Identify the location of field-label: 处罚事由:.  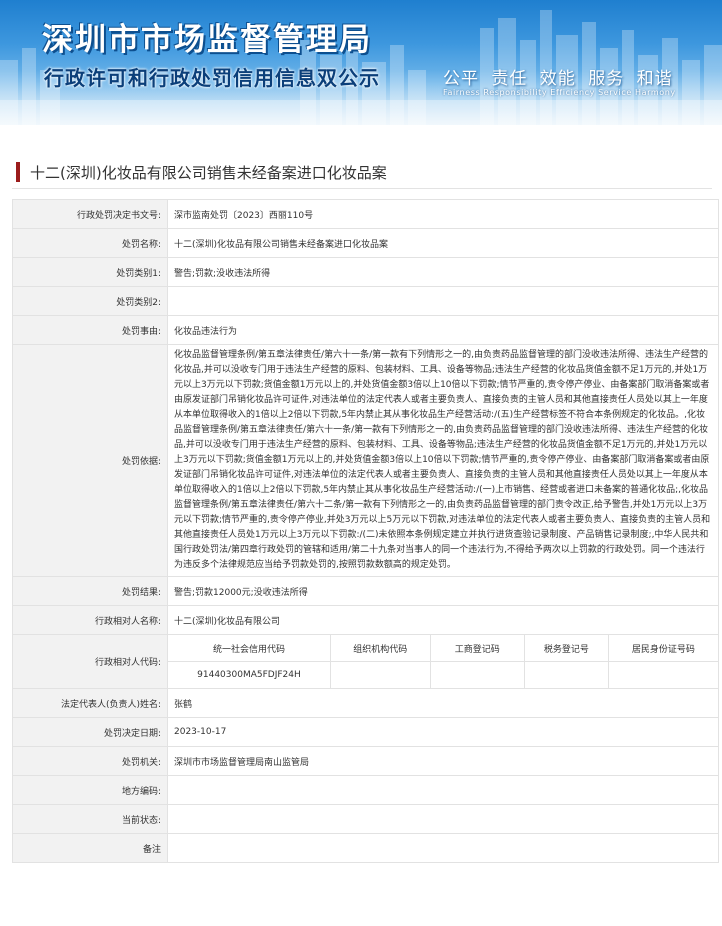
(90, 330).